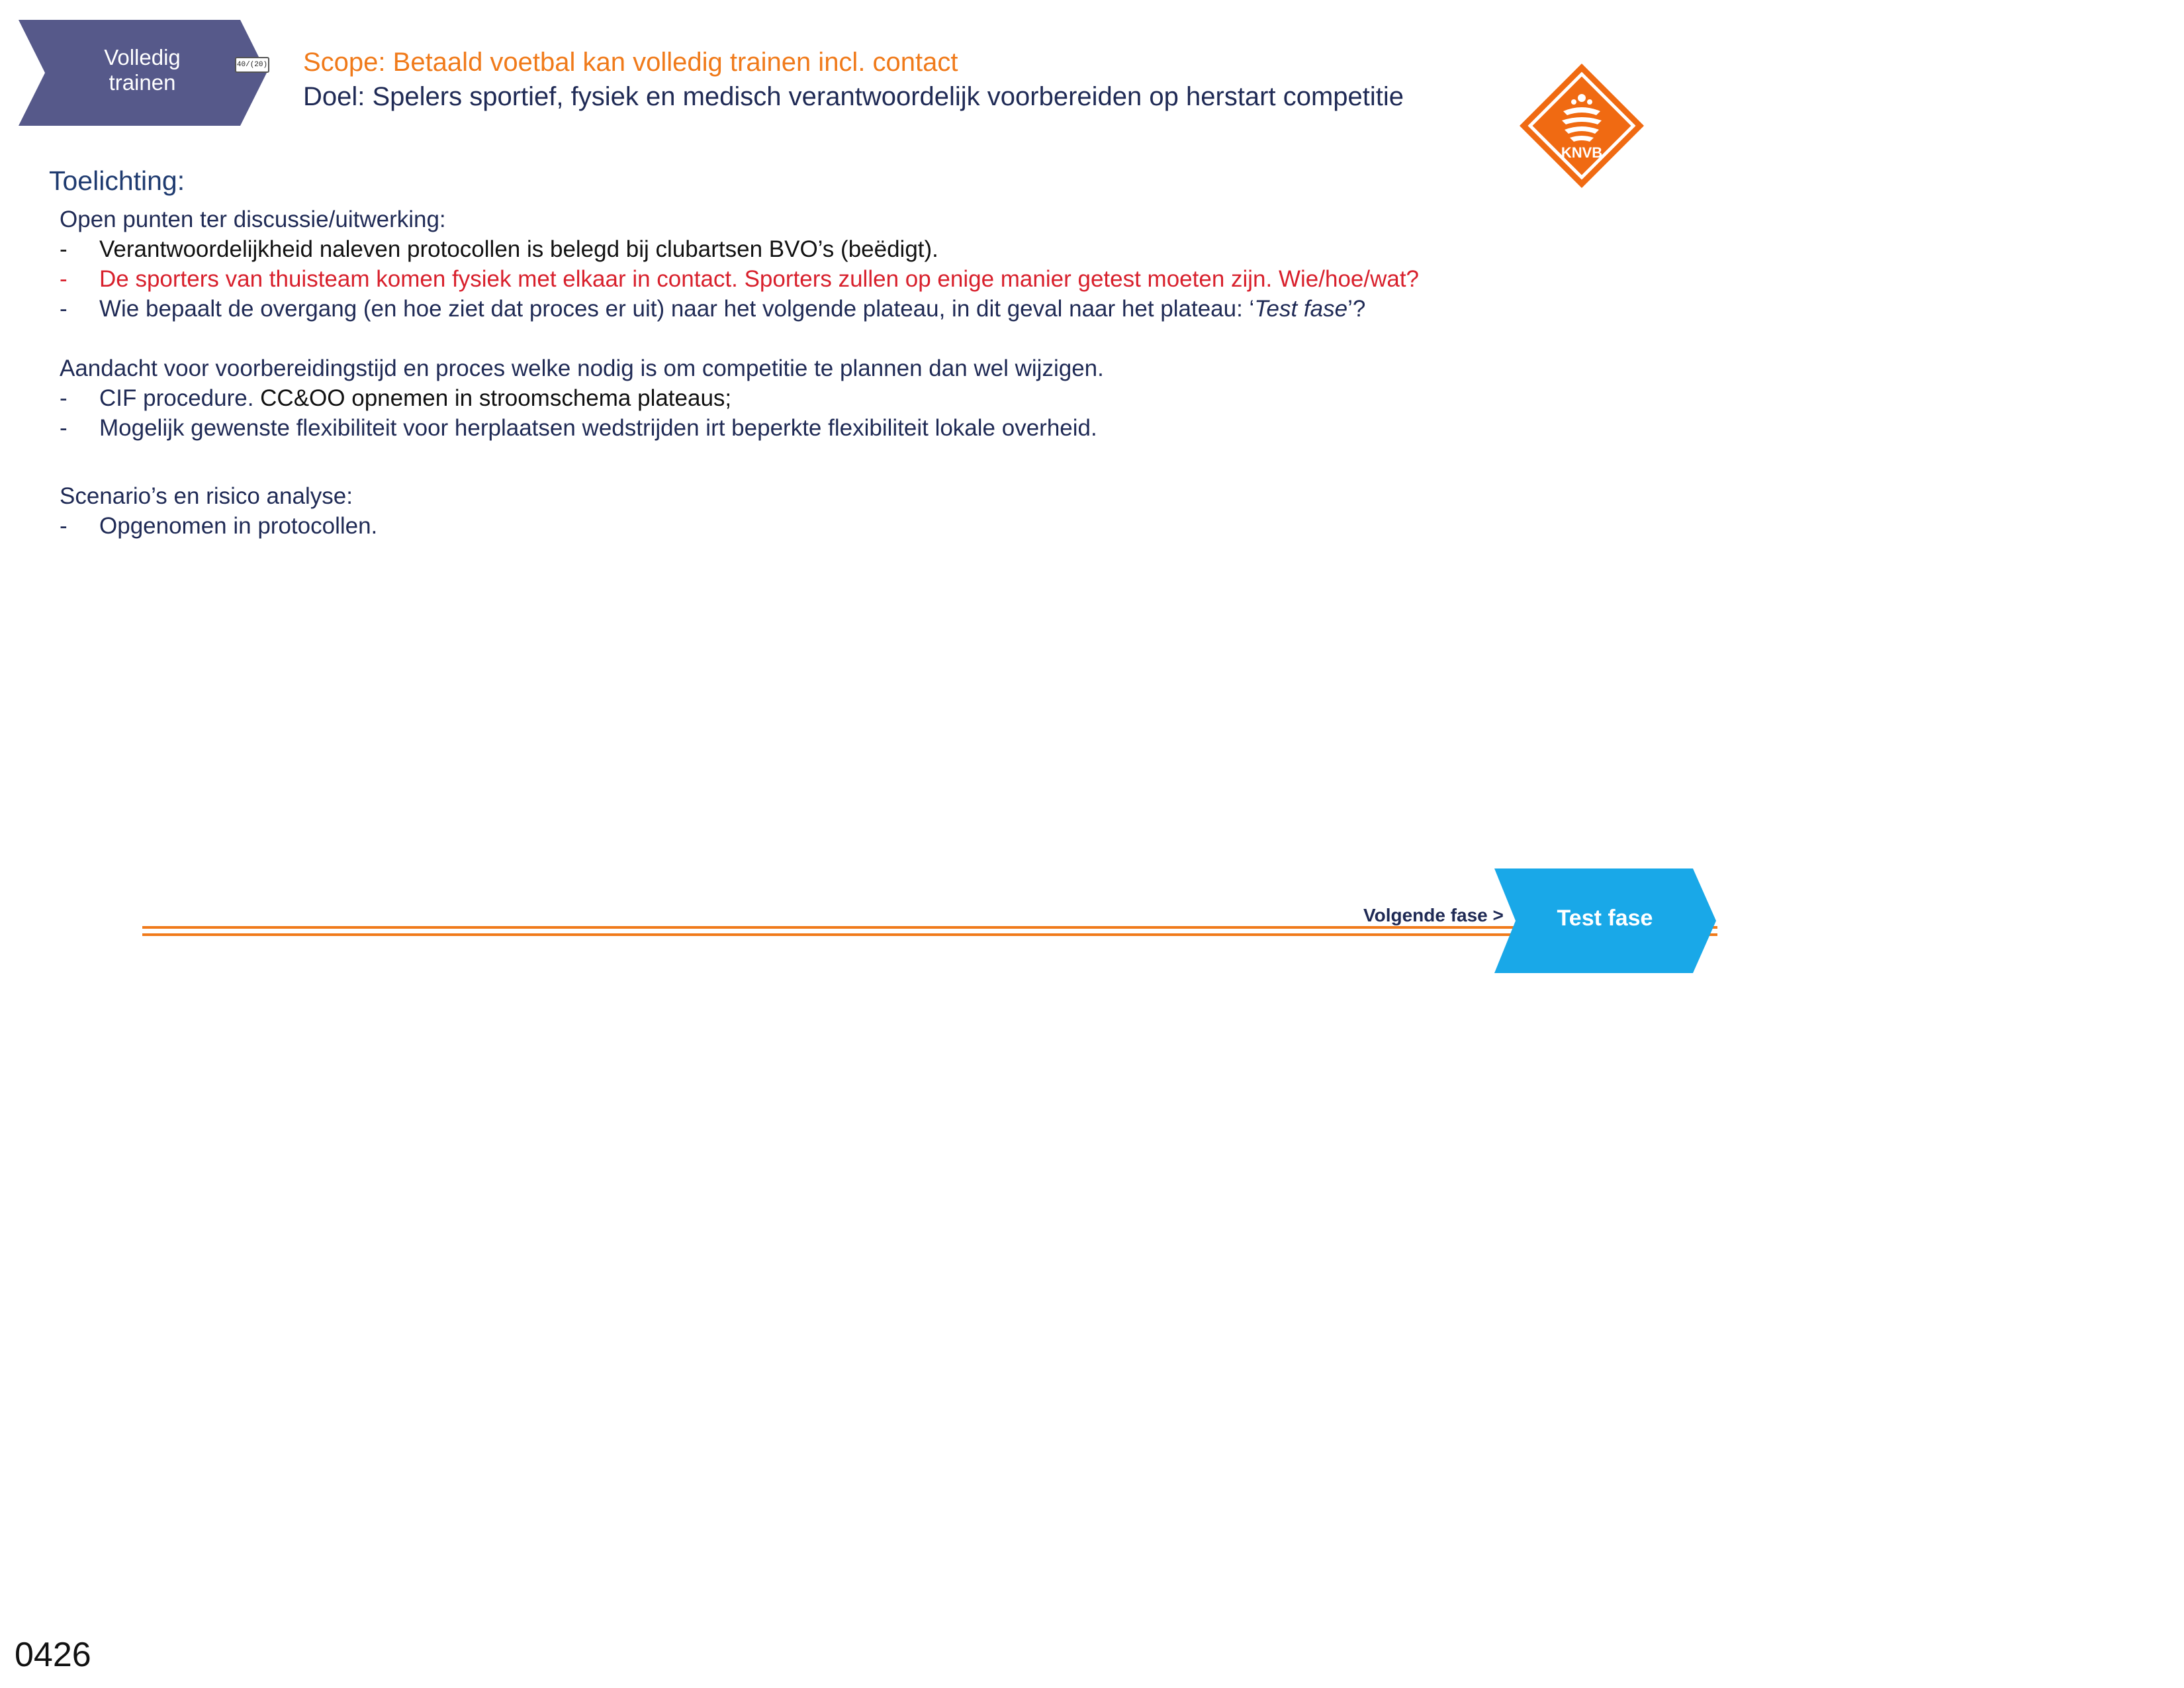 Image resolution: width=2184 pixels, height=1688 pixels. Describe the element at coordinates (117, 180) in the screenshot. I see `section-title: Toelichting:` at that location.